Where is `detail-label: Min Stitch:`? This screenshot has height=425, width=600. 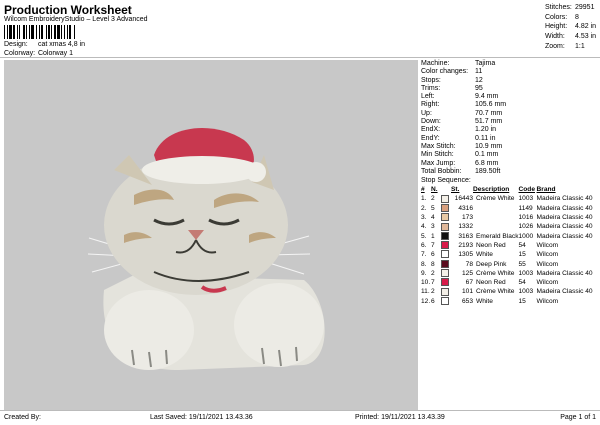
detail-label: Min Stitch: is located at coordinates (437, 155).